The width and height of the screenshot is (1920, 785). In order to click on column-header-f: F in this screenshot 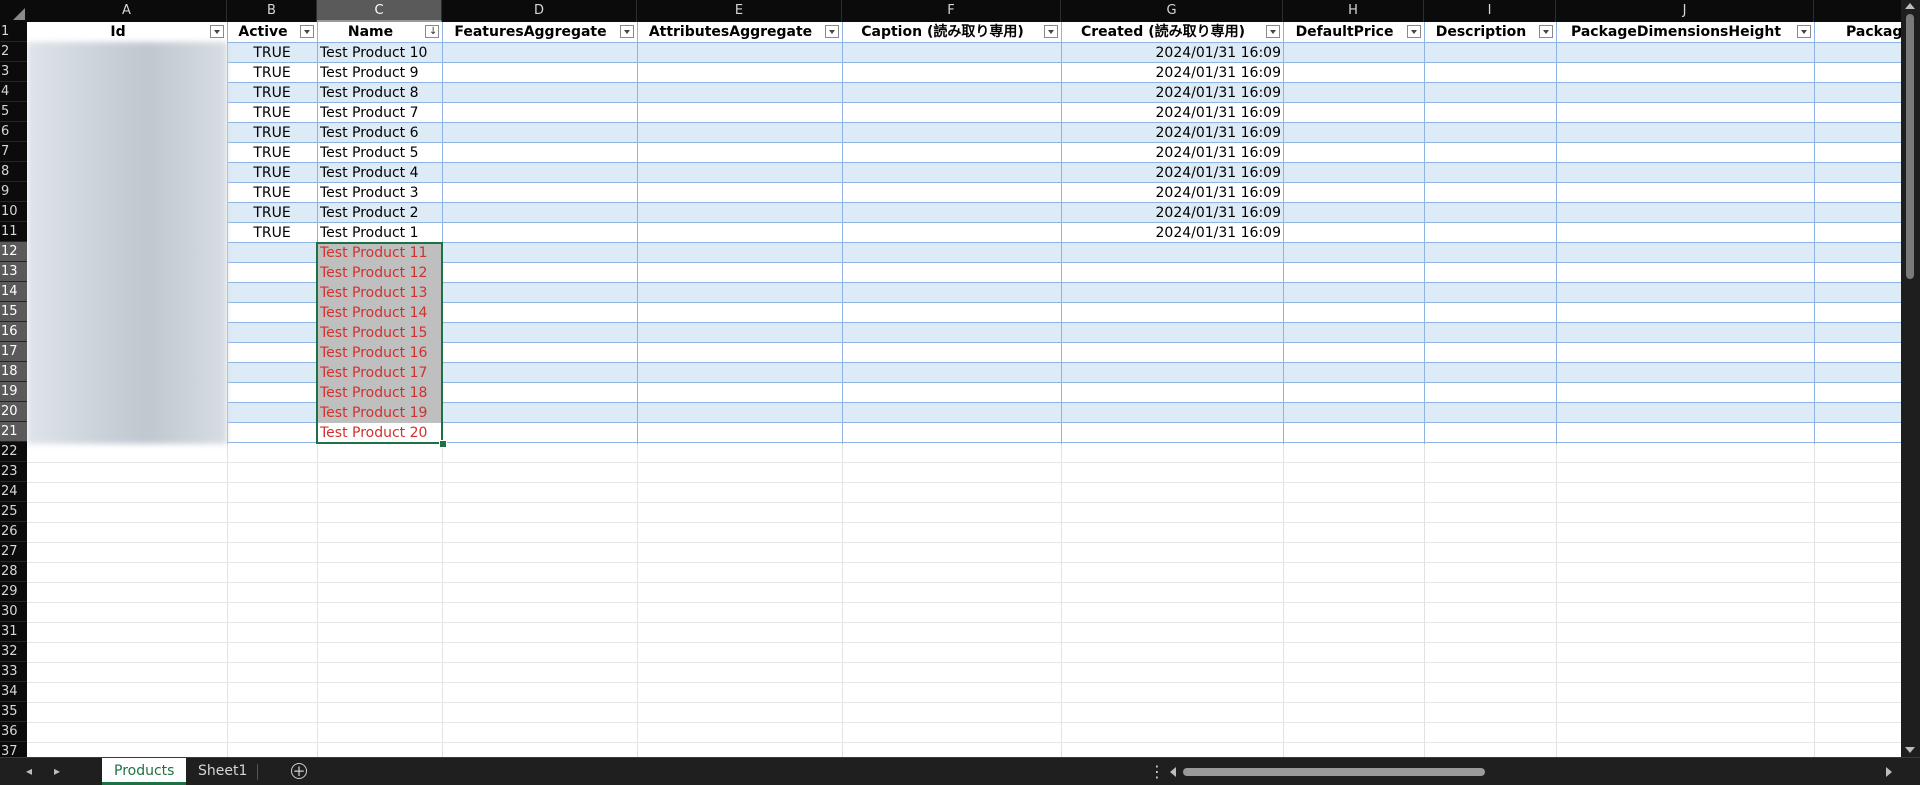, I will do `click(951, 11)`.